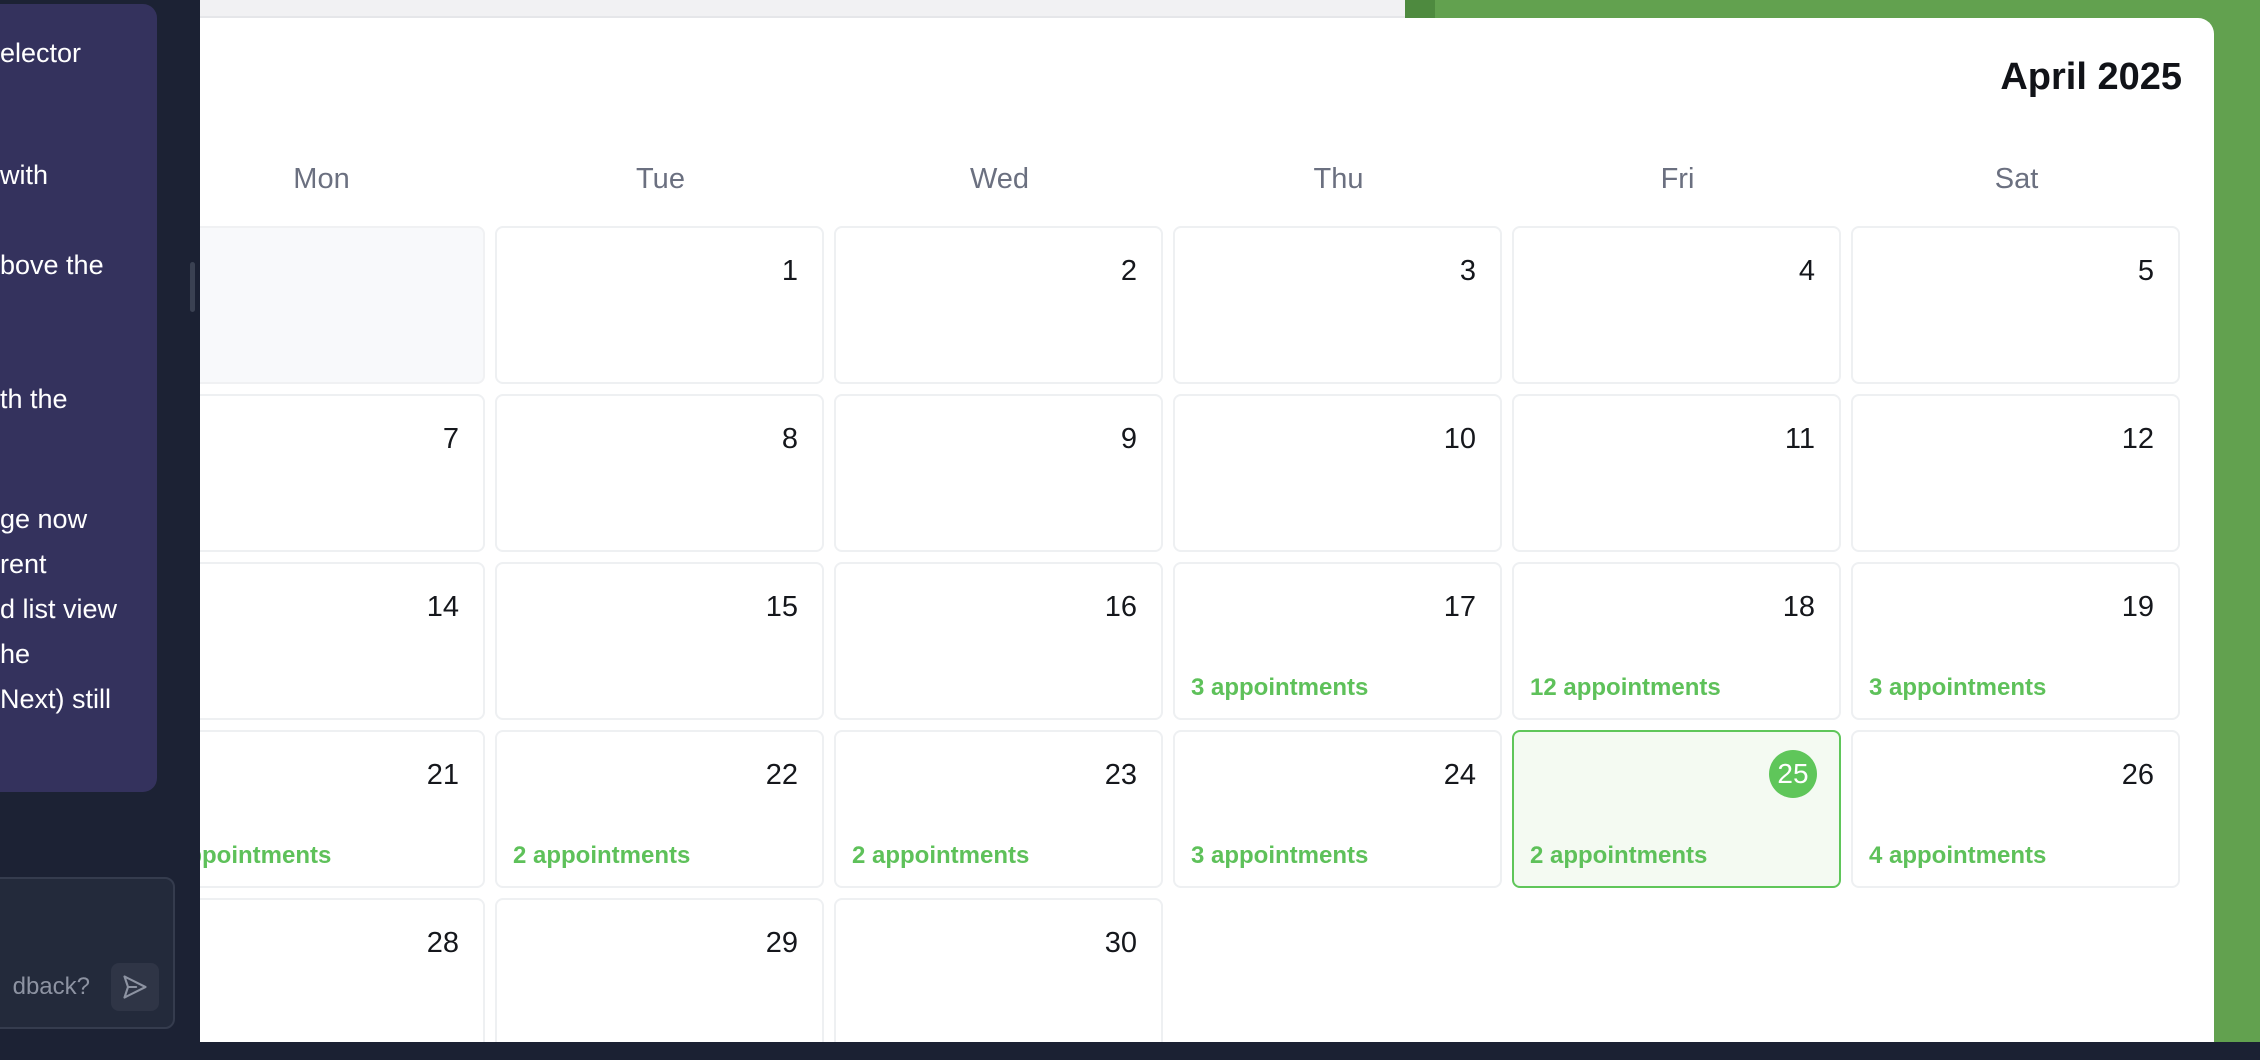  I want to click on day-number: 10, so click(1459, 439).